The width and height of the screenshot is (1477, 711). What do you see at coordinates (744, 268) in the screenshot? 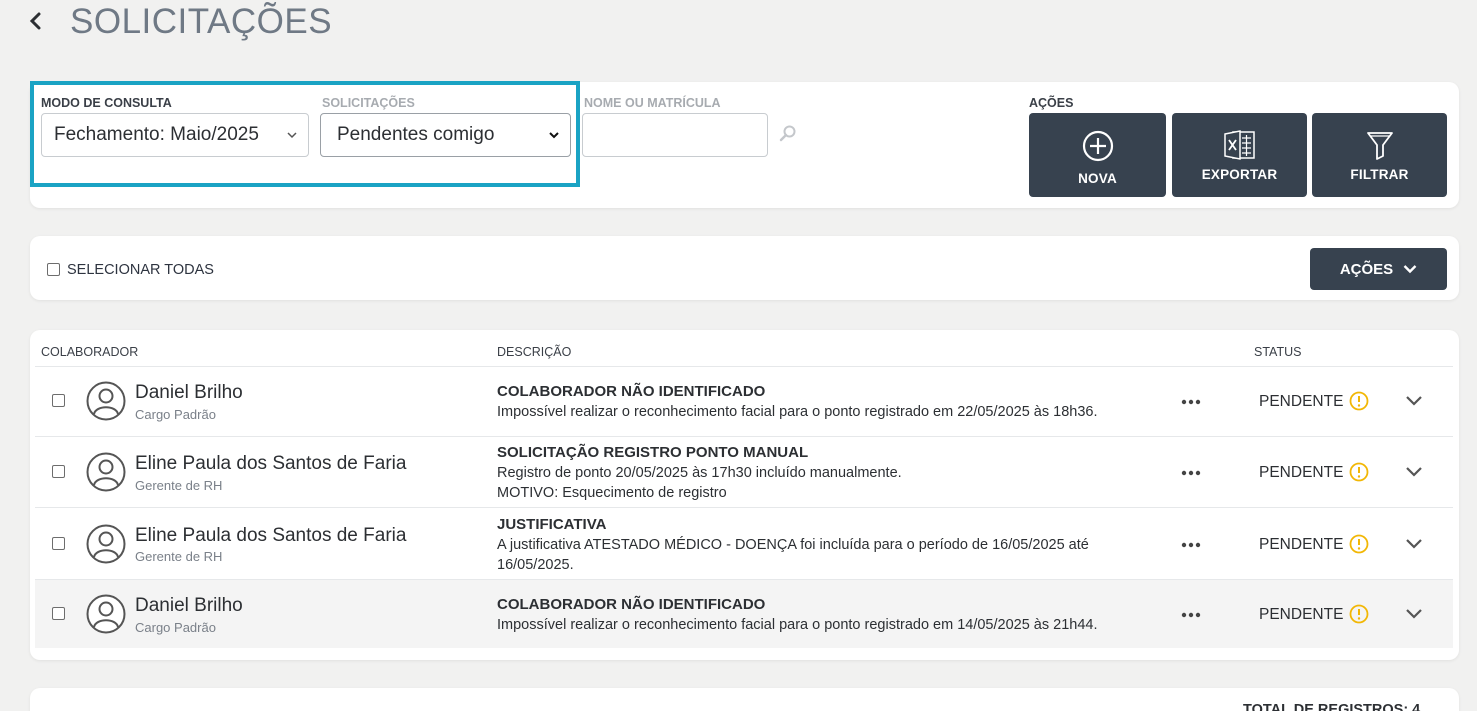
I see `select-all-card` at bounding box center [744, 268].